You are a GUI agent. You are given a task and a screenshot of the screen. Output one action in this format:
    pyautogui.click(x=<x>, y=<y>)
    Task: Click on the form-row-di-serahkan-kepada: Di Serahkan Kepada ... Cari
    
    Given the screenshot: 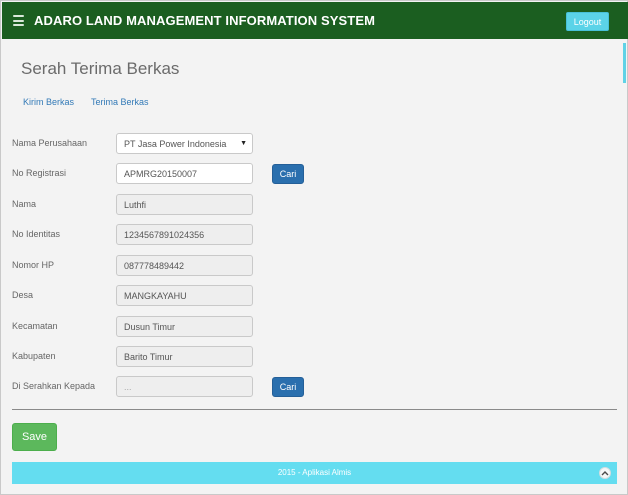 What is the action you would take?
    pyautogui.click(x=312, y=386)
    